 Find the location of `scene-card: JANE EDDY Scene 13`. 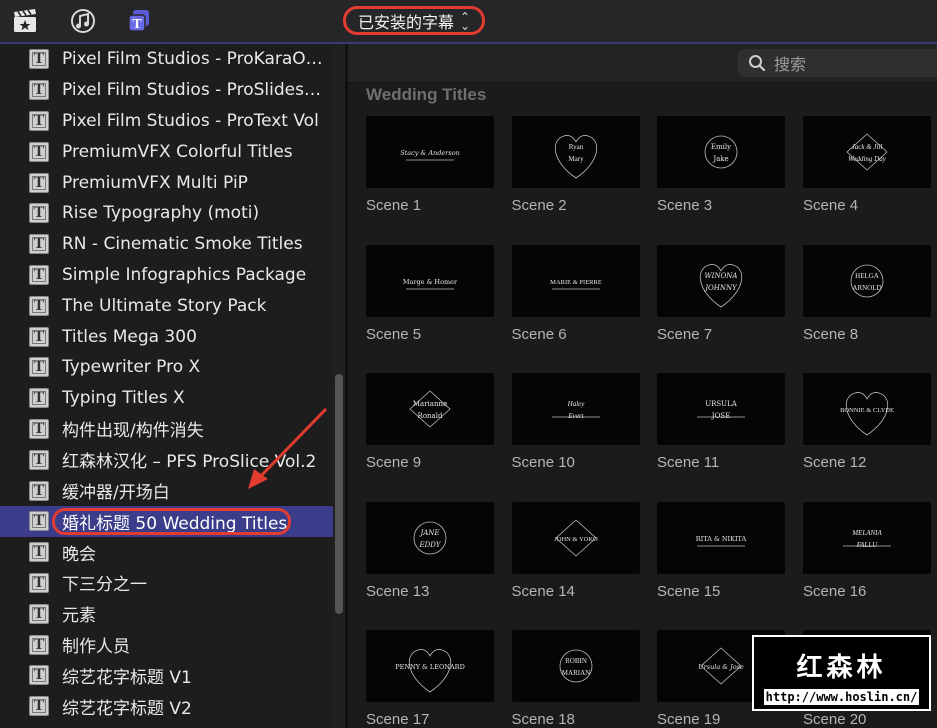

scene-card: JANE EDDY Scene 13 is located at coordinates (430, 550).